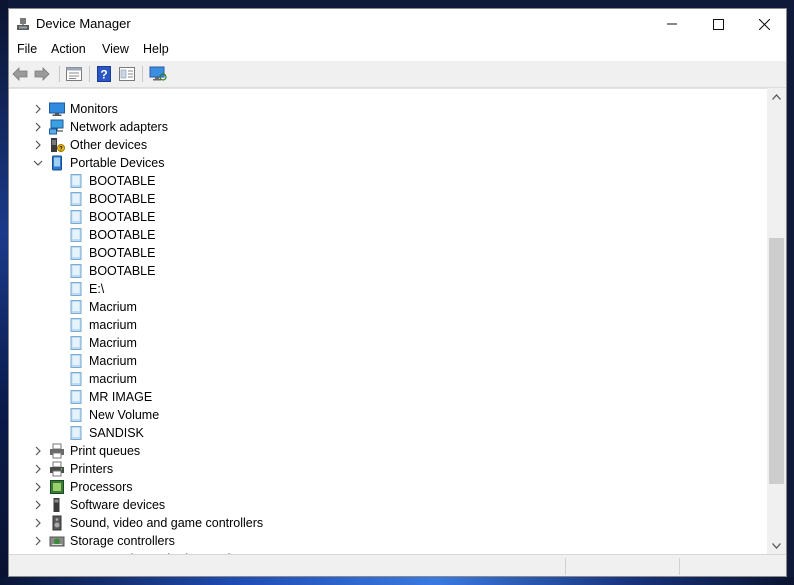  I want to click on title-bar: Device Manager, so click(397, 24).